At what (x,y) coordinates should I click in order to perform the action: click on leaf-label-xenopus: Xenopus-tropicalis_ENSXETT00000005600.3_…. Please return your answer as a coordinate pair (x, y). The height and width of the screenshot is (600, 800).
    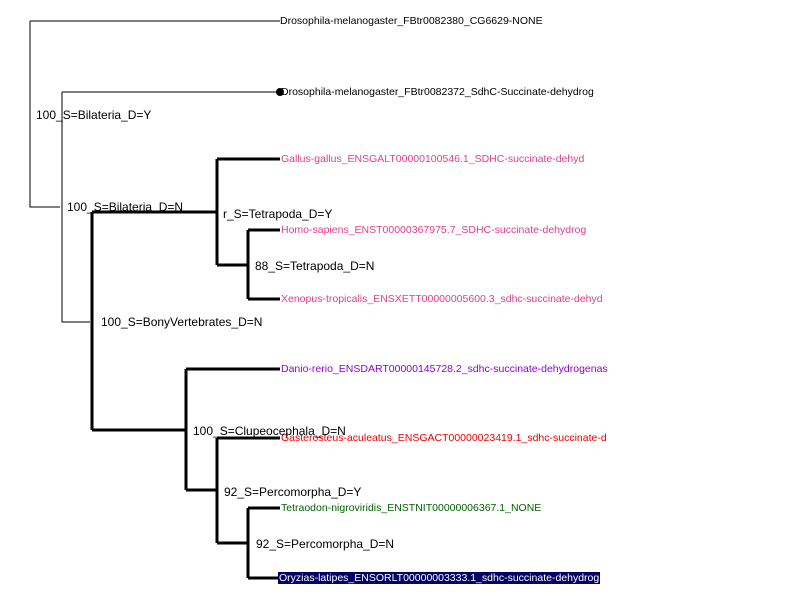
    Looking at the image, I should click on (442, 299).